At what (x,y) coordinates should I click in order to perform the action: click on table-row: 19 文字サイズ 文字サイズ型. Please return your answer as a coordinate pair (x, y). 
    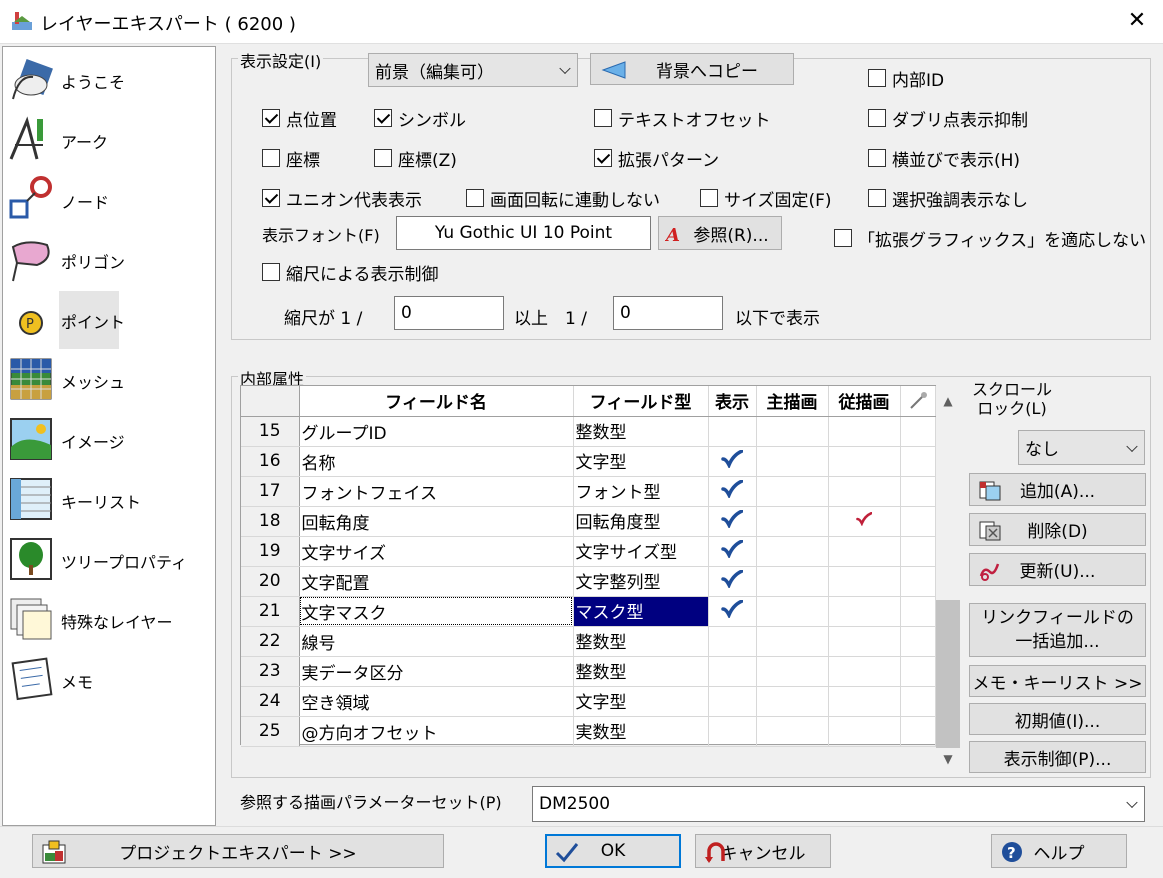
    Looking at the image, I should click on (588, 551).